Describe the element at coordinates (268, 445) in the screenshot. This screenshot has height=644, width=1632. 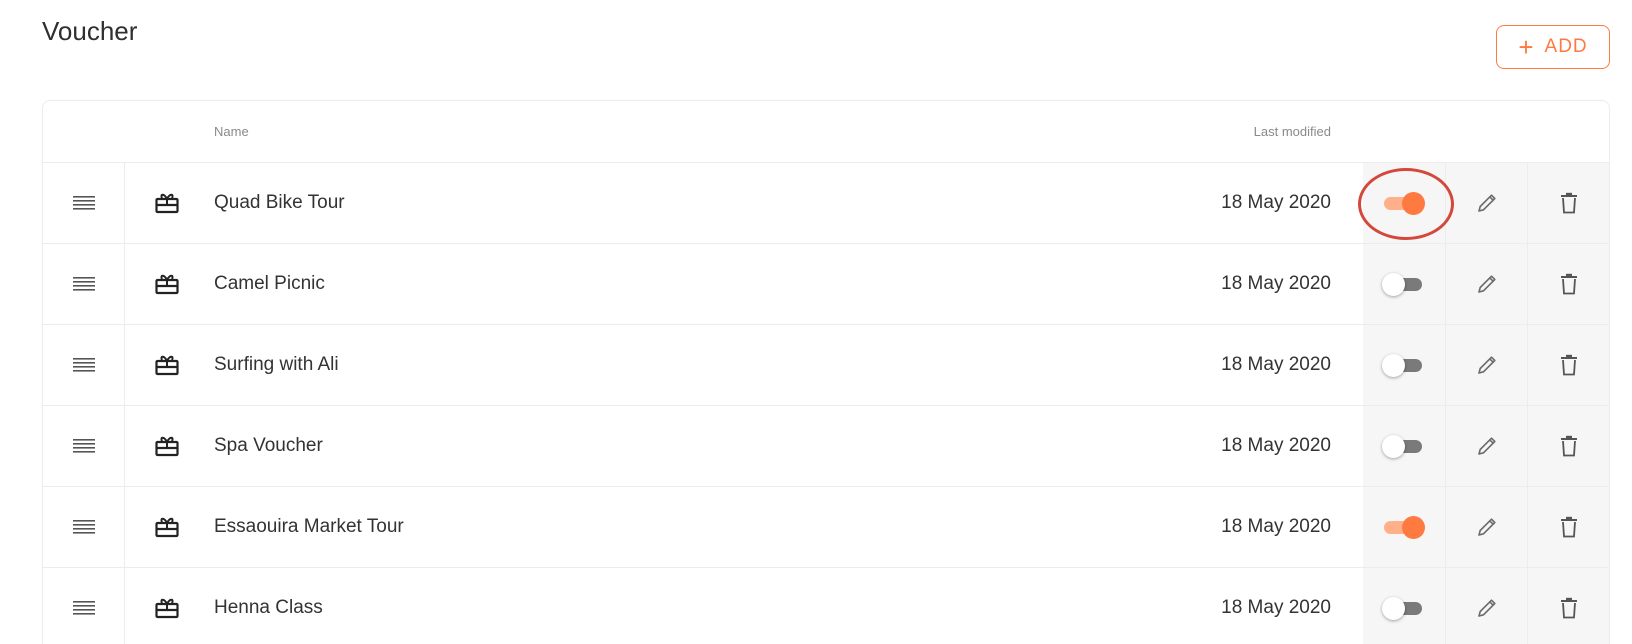
I see `voucher-name: Spa Voucher` at that location.